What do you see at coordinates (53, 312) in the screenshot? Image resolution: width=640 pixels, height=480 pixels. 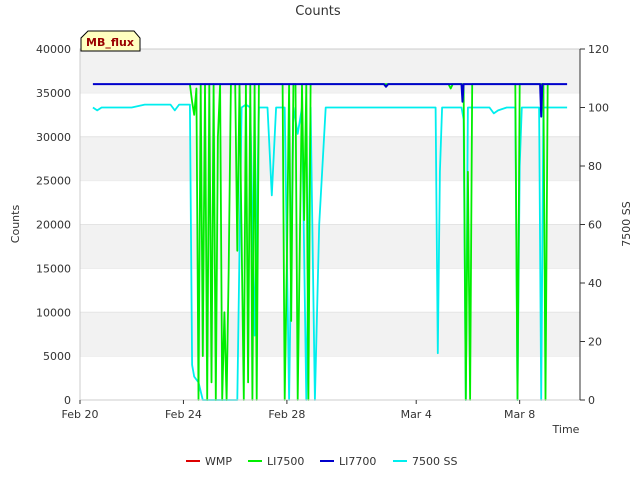 I see `y-tick-label: 10000` at bounding box center [53, 312].